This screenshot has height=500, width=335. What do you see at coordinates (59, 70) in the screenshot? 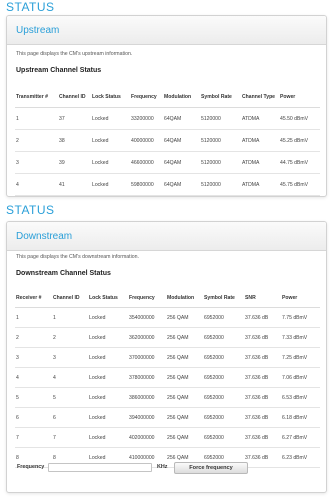
I see `upstream-table-title: Upstream Channel Status` at bounding box center [59, 70].